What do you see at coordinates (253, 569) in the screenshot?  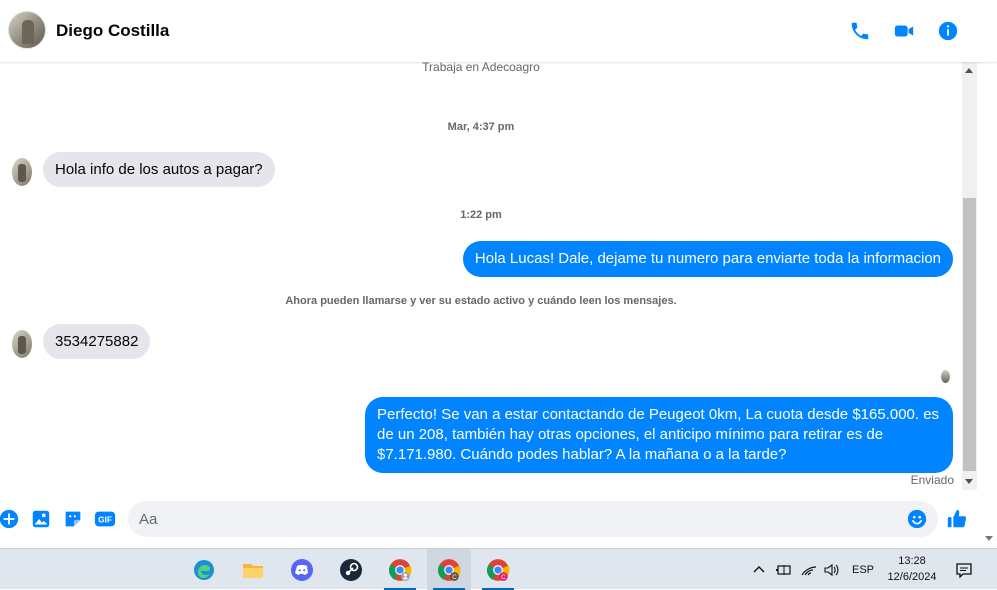 I see `file-explorer-icon` at bounding box center [253, 569].